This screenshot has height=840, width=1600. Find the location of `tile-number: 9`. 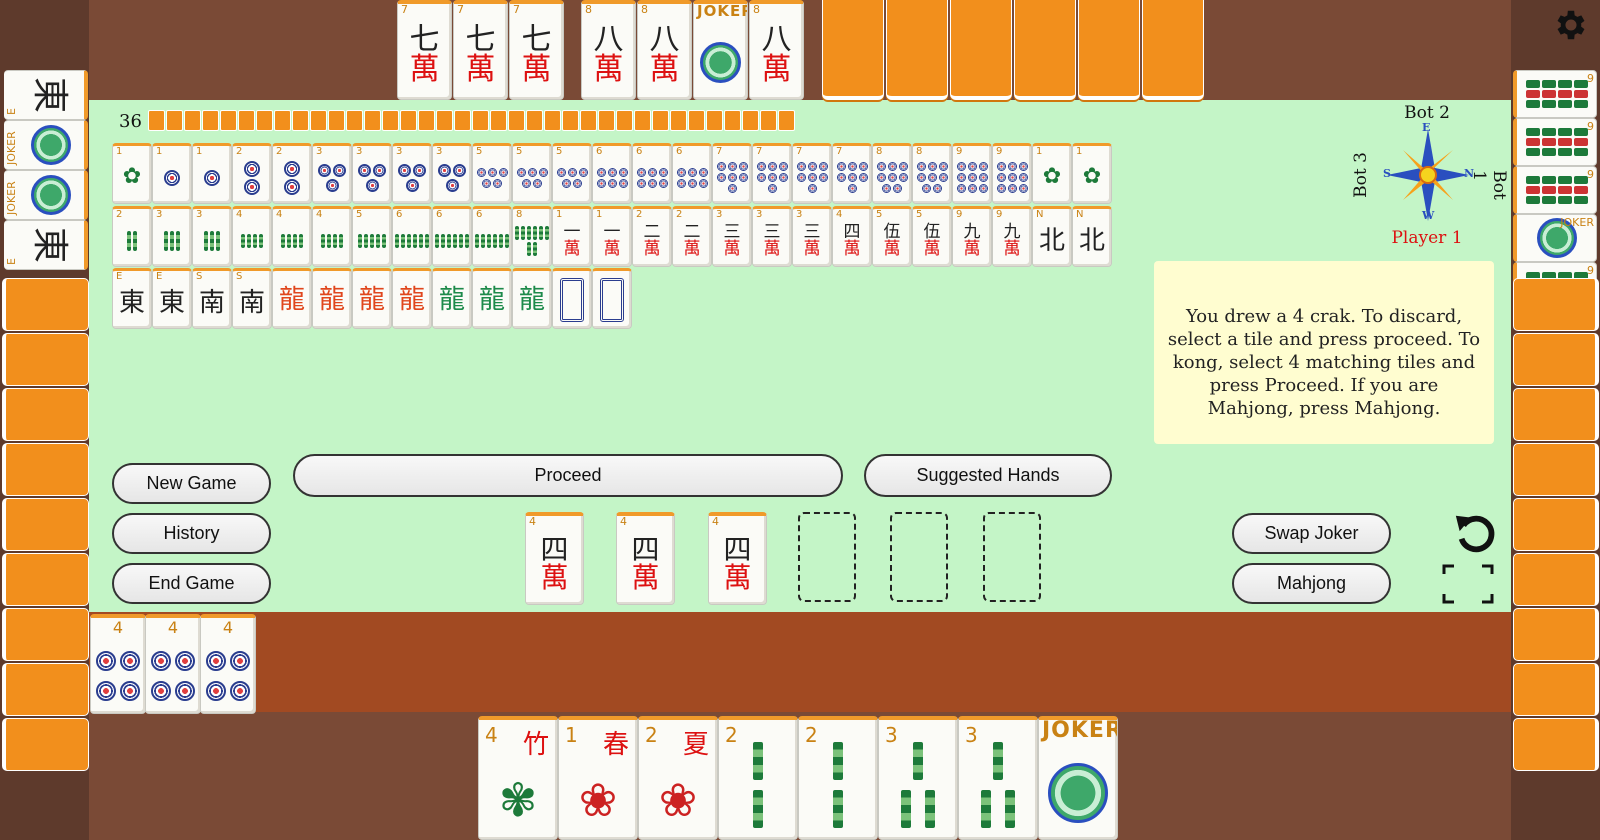

tile-number: 9 is located at coordinates (999, 214).